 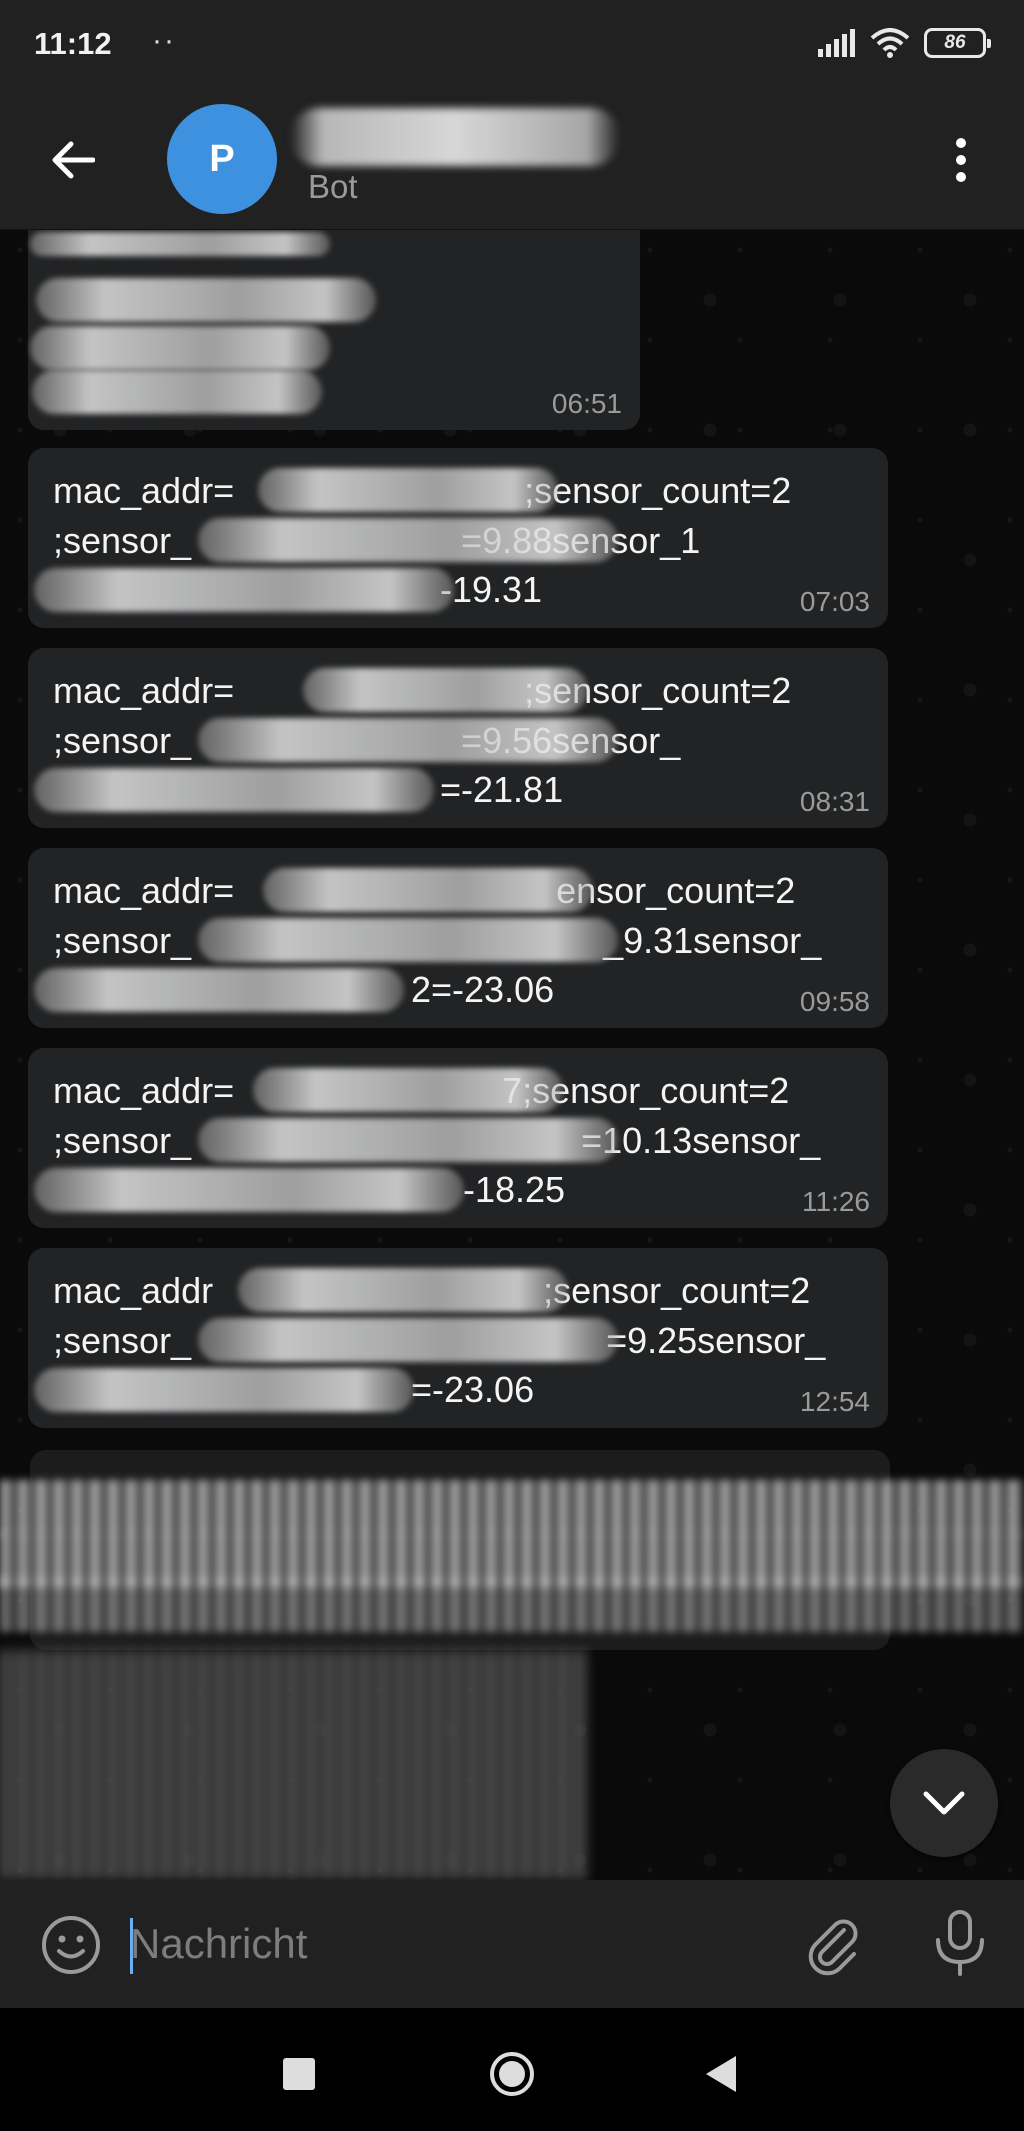 What do you see at coordinates (222, 159) in the screenshot?
I see `avatar: P` at bounding box center [222, 159].